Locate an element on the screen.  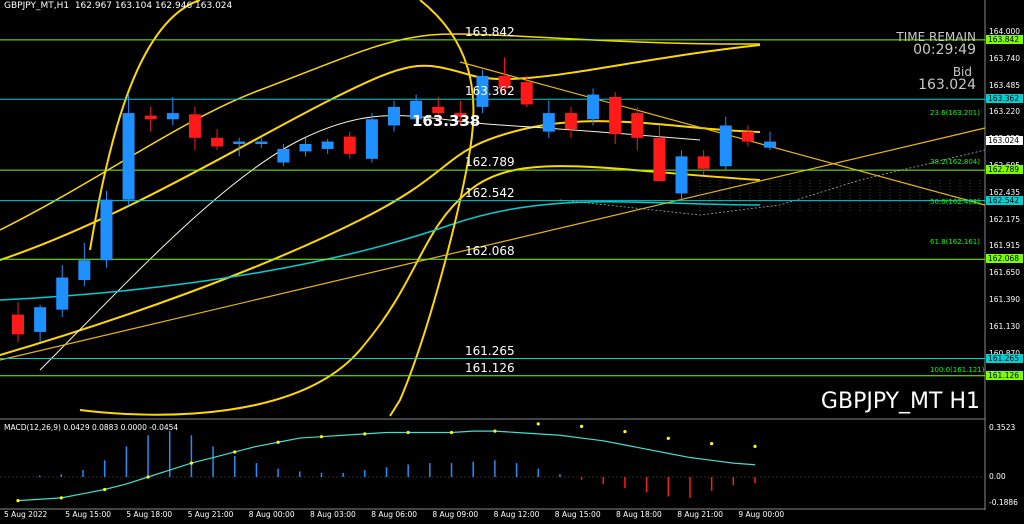
x-tick-label: 5 Aug 15:00 is located at coordinates (88, 514).